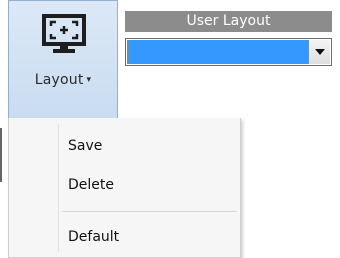  Describe the element at coordinates (1, 155) in the screenshot. I see `window-edge` at that location.